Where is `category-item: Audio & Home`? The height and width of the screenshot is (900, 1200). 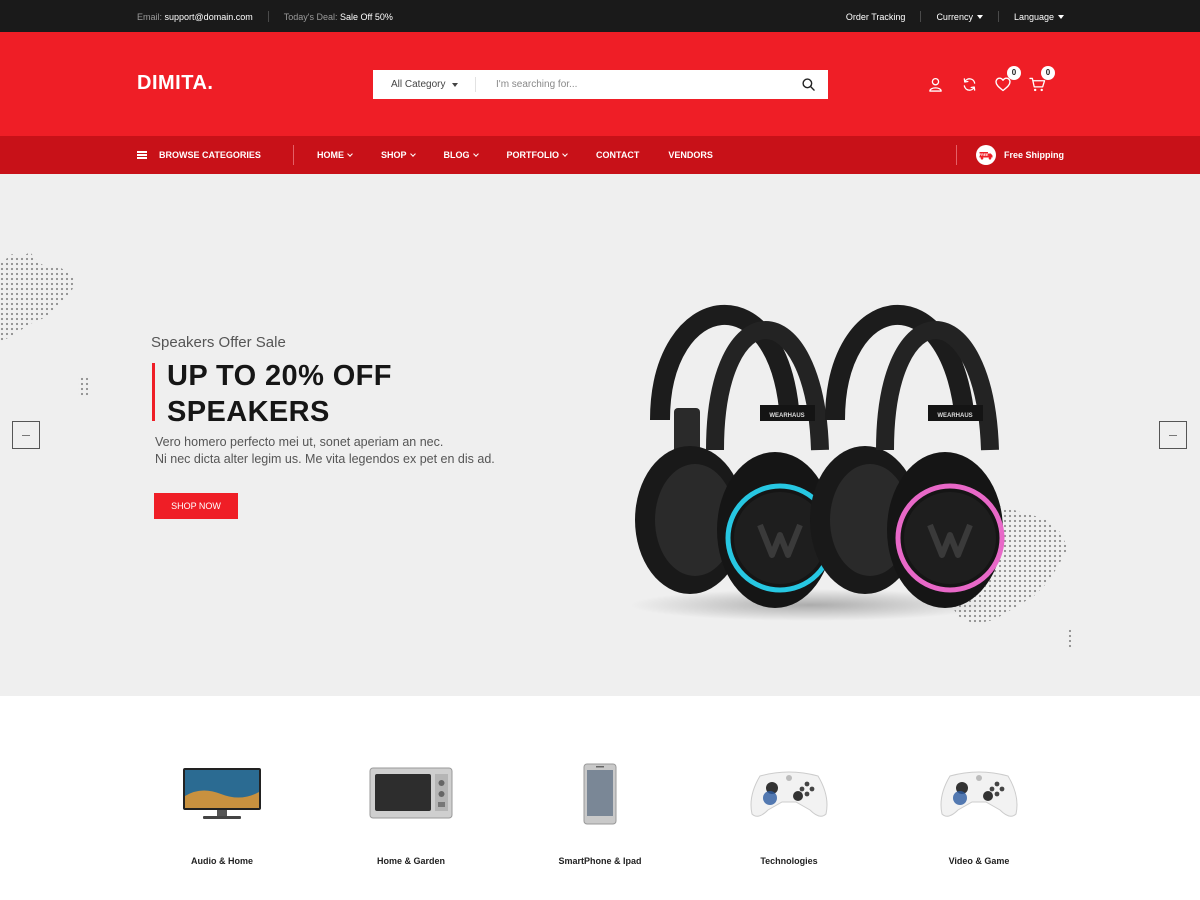 category-item: Audio & Home is located at coordinates (222, 811).